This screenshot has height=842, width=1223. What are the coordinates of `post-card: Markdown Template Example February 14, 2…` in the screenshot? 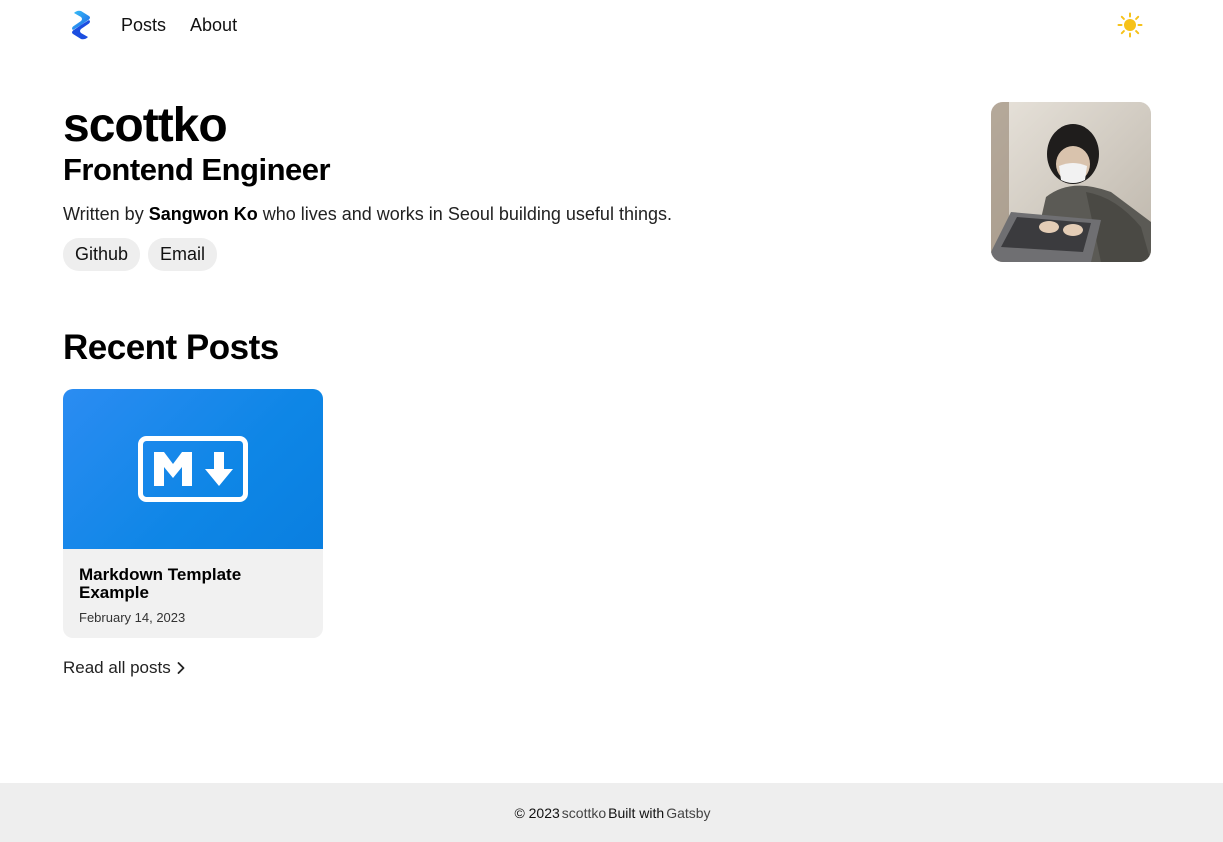 It's located at (193, 513).